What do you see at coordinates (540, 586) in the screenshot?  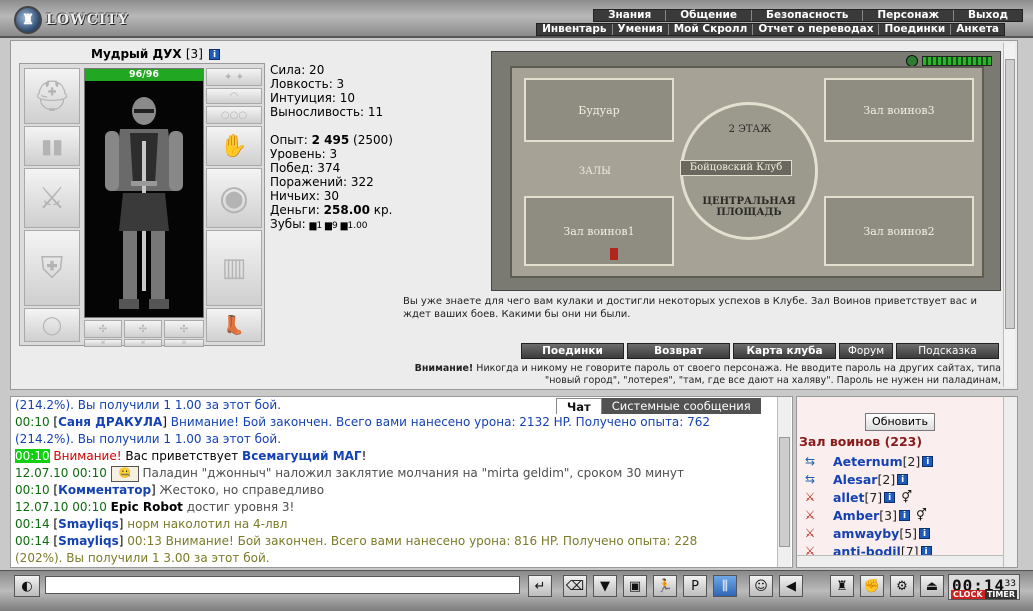 I see `send-icon: ↵` at bounding box center [540, 586].